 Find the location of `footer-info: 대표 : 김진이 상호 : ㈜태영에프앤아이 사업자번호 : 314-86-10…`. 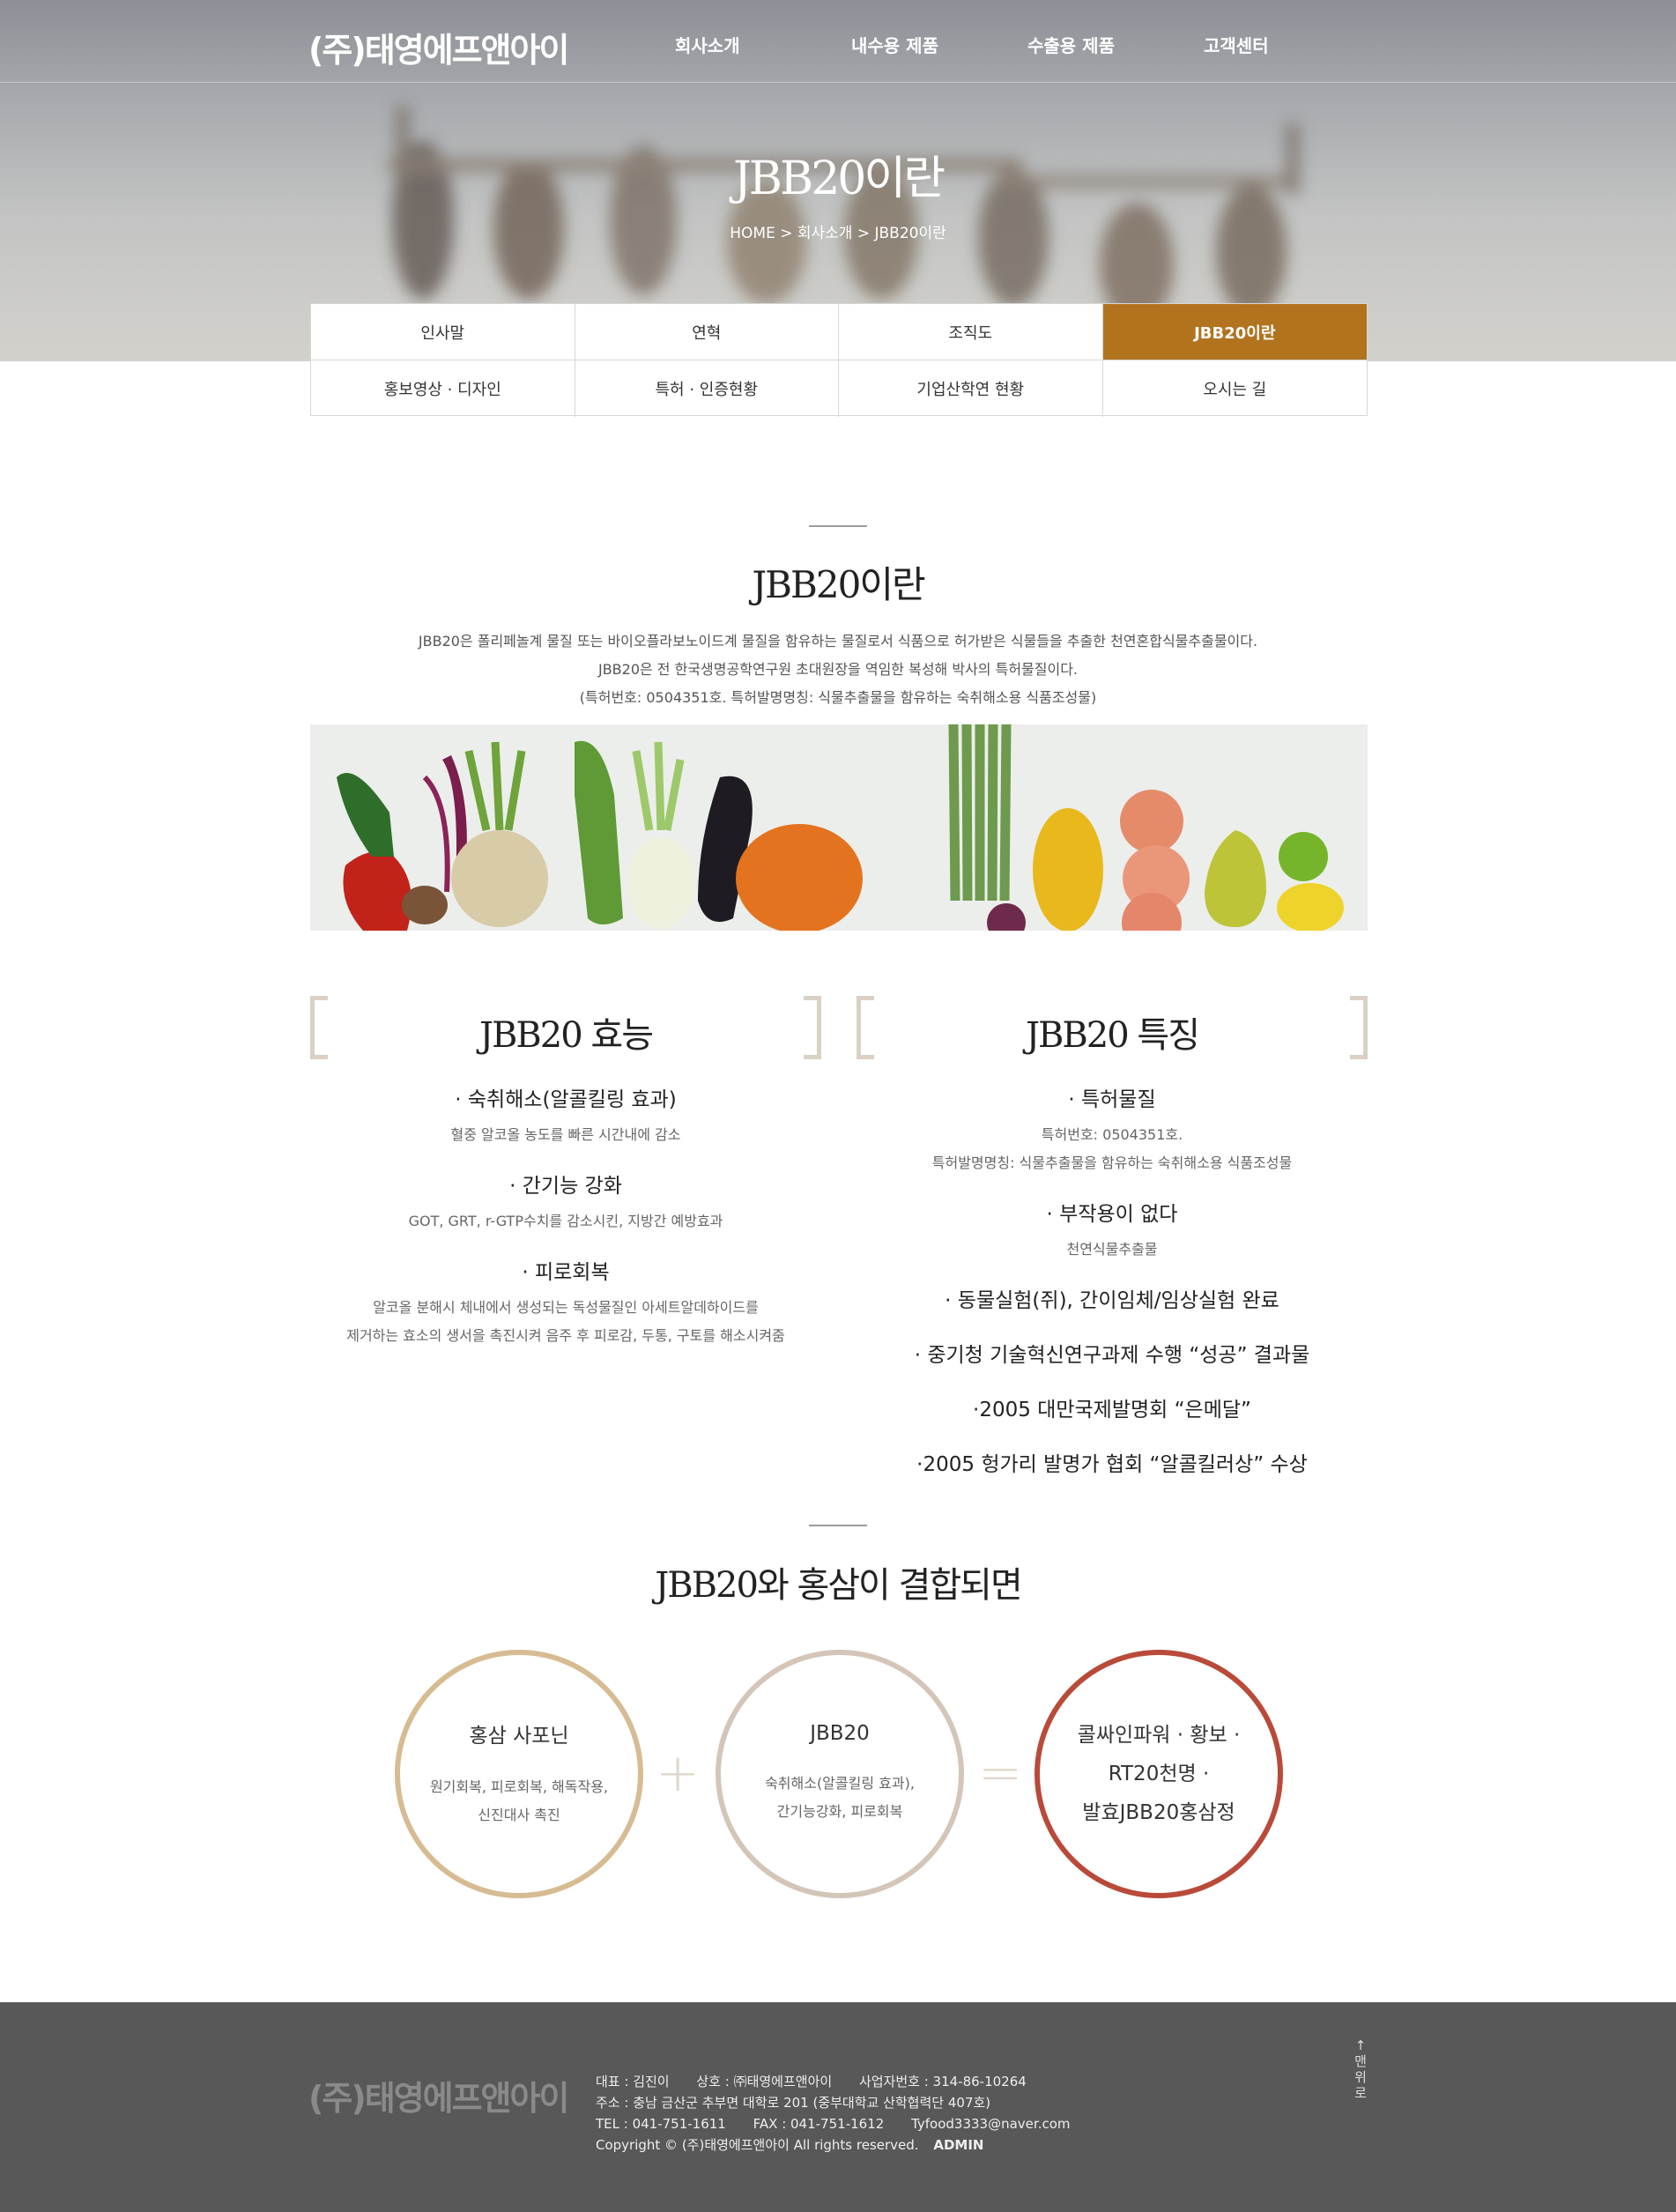

footer-info: 대표 : 김진이 상호 : ㈜태영에프앤아이 사업자번호 : 314-86-10… is located at coordinates (845, 2113).